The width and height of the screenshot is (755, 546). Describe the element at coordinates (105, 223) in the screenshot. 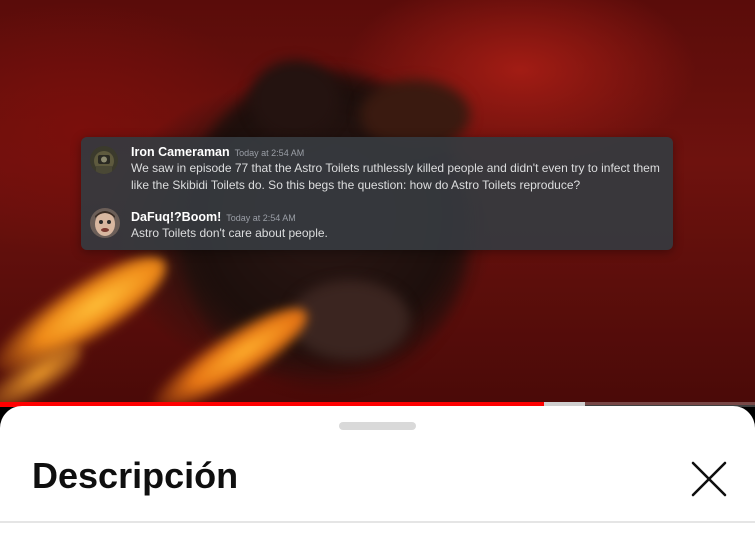

I see `cartoon-face-avatar-icon` at that location.